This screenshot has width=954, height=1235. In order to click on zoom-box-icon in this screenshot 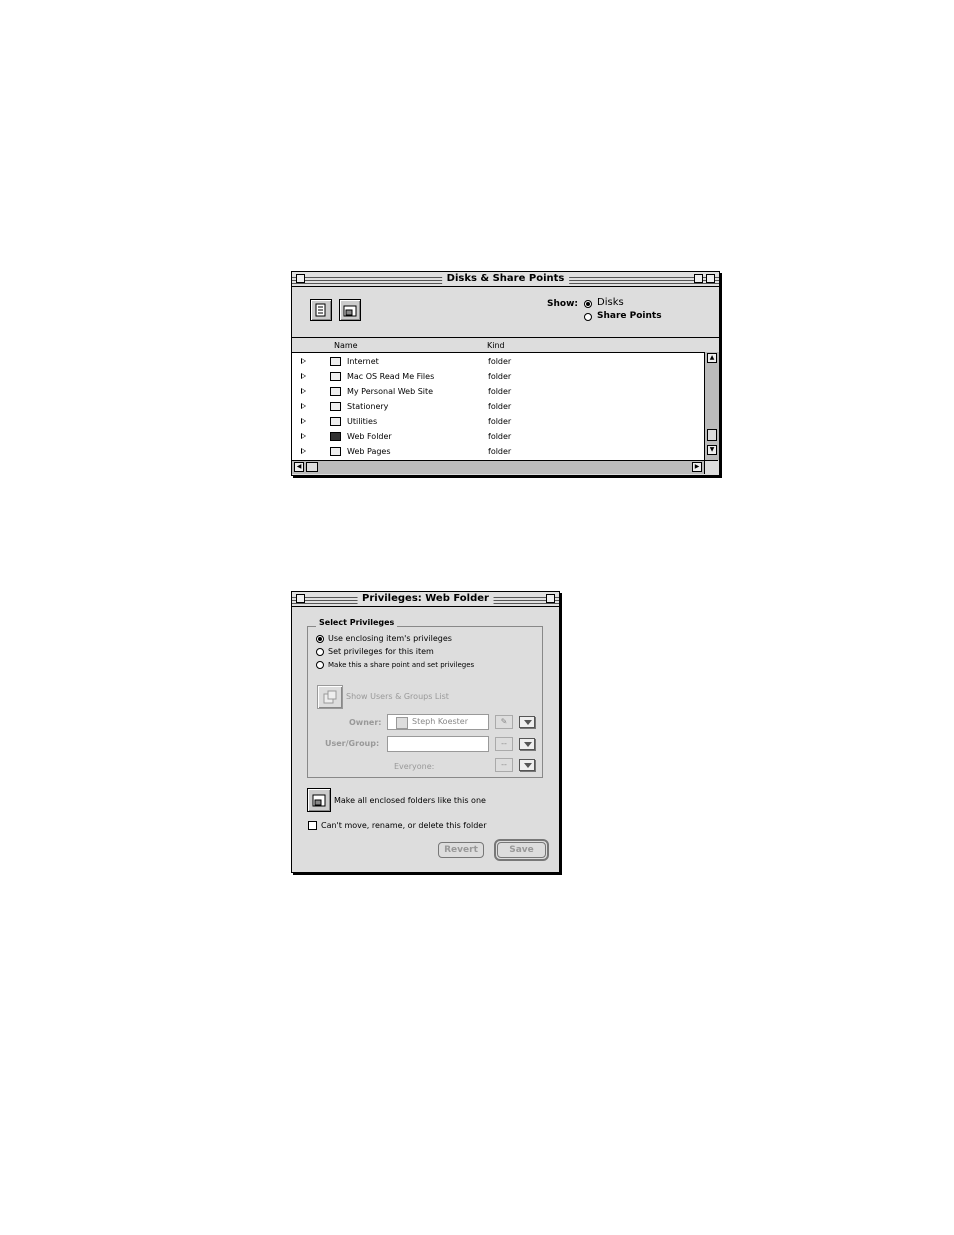, I will do `click(698, 278)`.